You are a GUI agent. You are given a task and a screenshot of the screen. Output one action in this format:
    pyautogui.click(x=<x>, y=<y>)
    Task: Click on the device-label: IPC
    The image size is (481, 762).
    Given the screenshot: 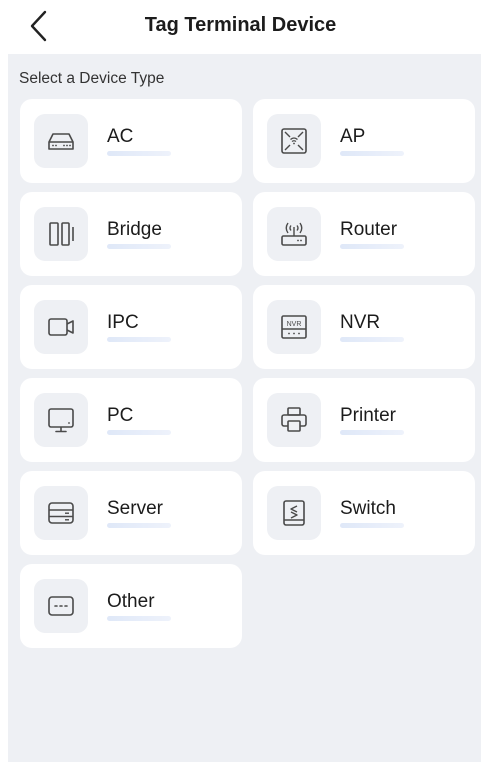 What is the action you would take?
    pyautogui.click(x=123, y=322)
    